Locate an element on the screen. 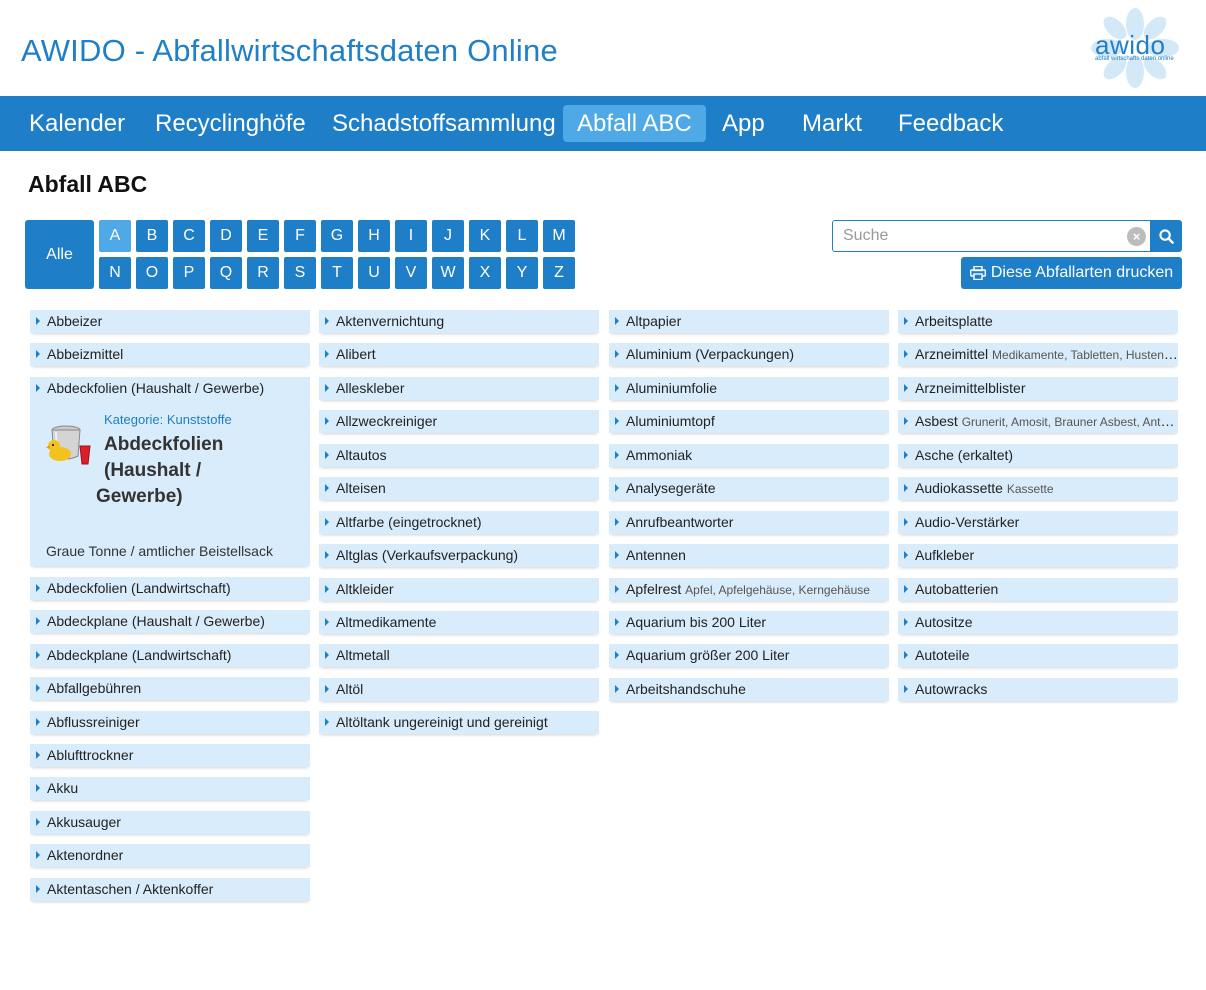 This screenshot has height=990, width=1206. waste-list-item: Aquarium größer 200 Liter is located at coordinates (749, 656).